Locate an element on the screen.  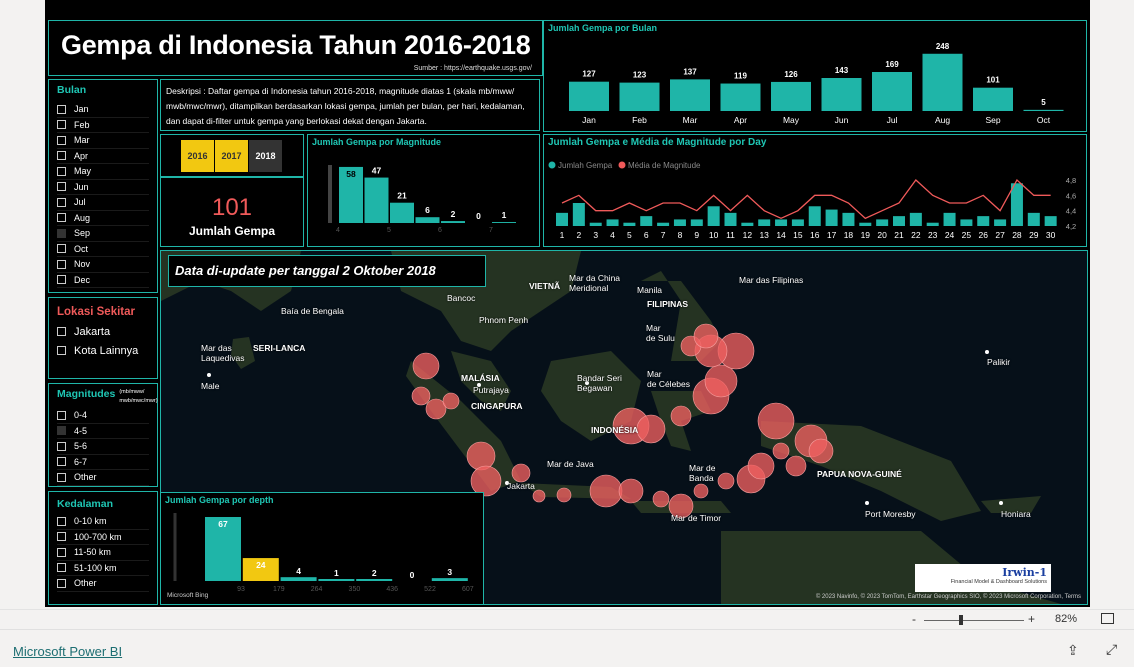
data-label: 126 is located at coordinates (791, 74).